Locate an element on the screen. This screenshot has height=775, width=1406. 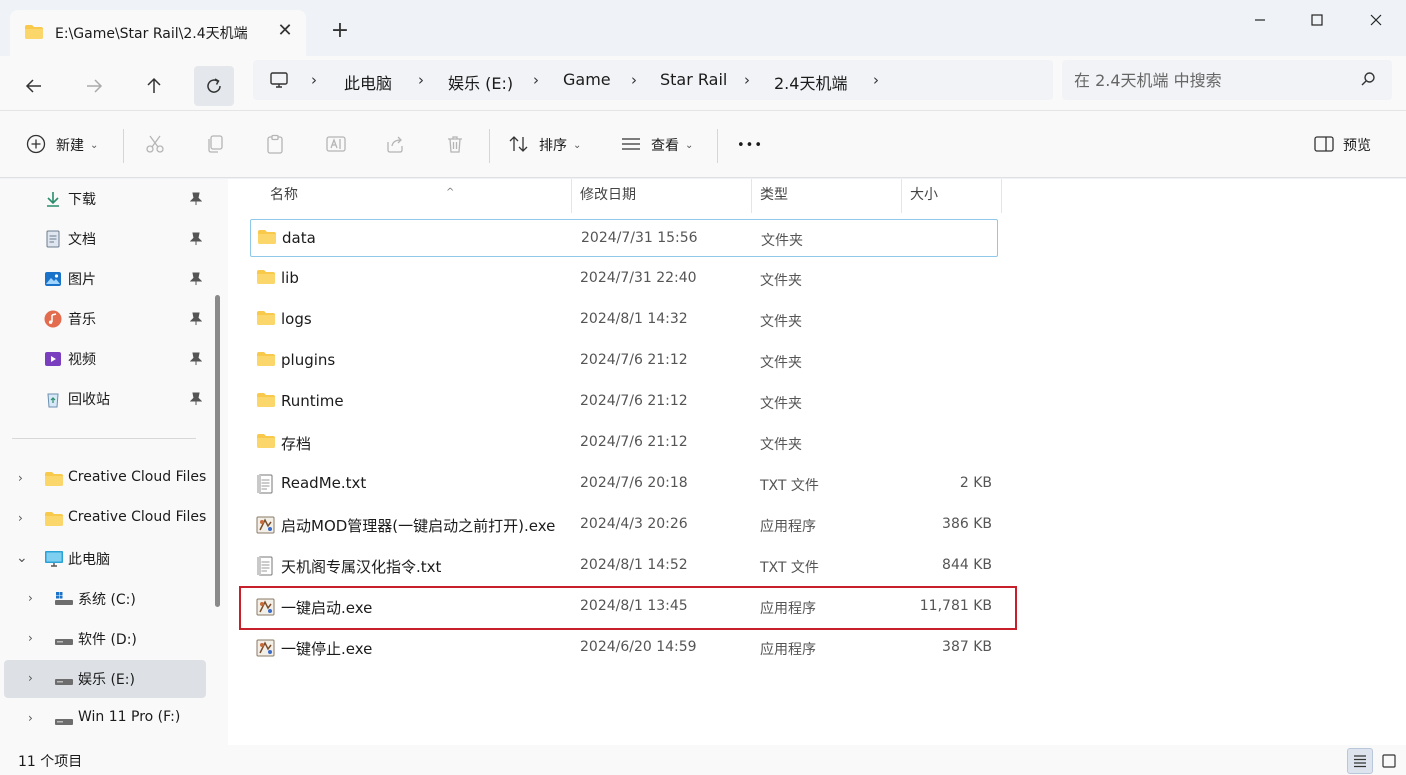
rename-icon is located at coordinates (336, 146).